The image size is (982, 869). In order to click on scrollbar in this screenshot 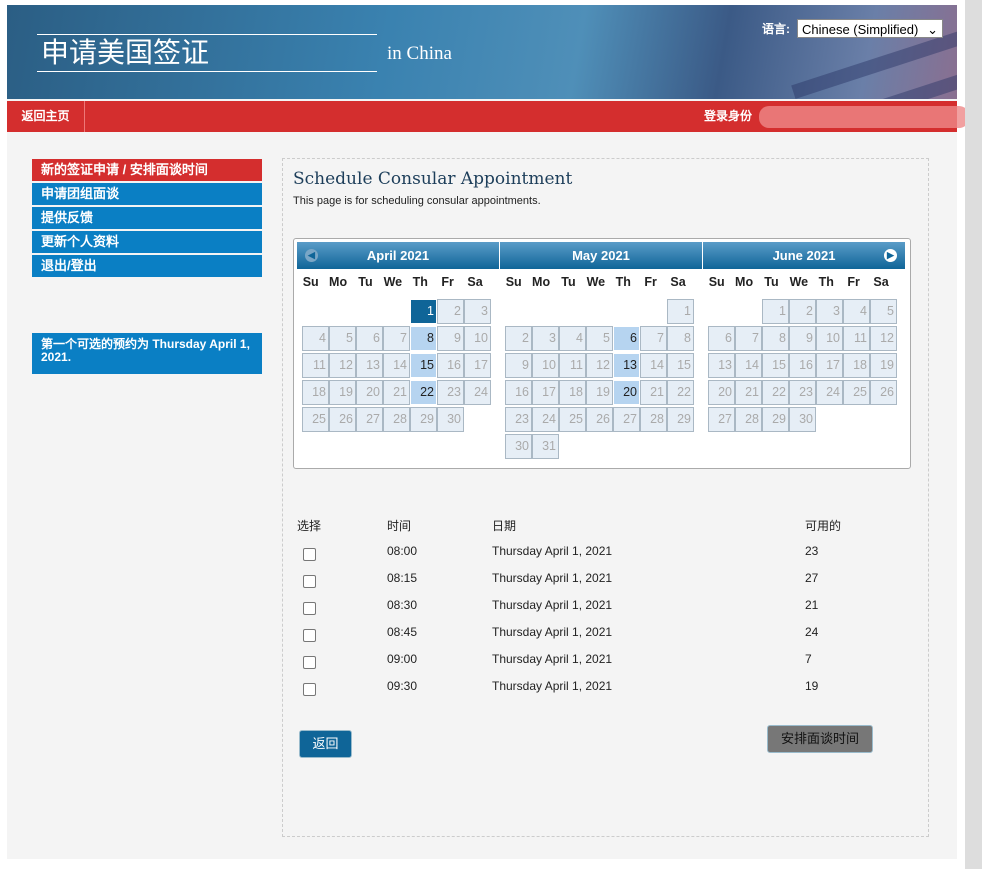, I will do `click(973, 434)`.